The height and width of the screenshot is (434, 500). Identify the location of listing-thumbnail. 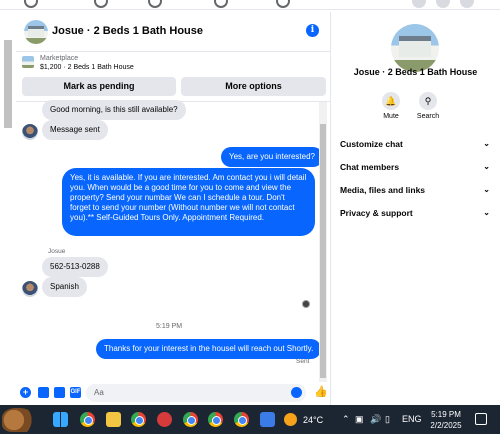
(28, 62).